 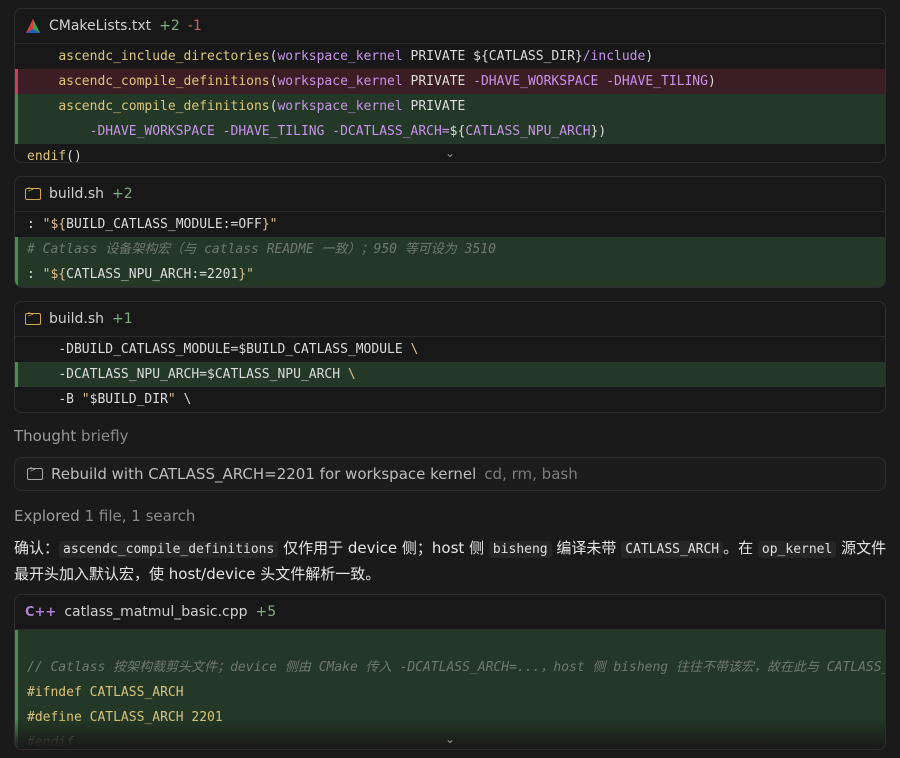 What do you see at coordinates (434, 106) in the screenshot?
I see `code-token: PRIVATE` at bounding box center [434, 106].